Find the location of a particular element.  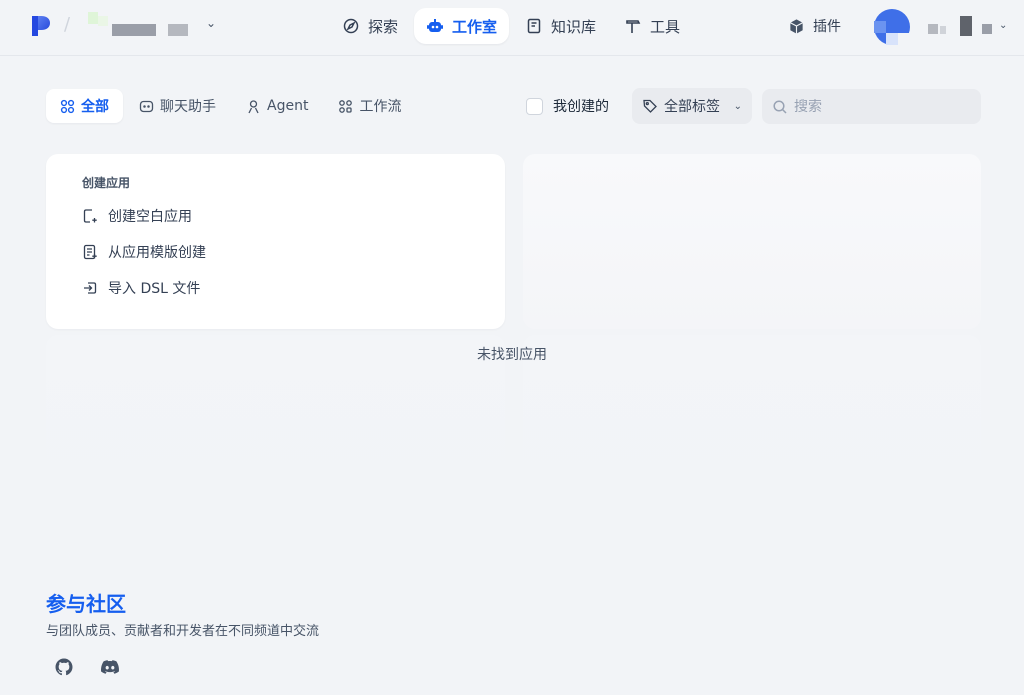

app-type-tabs: 全部 聊天助手 Agent 工作流 is located at coordinates (230, 106).